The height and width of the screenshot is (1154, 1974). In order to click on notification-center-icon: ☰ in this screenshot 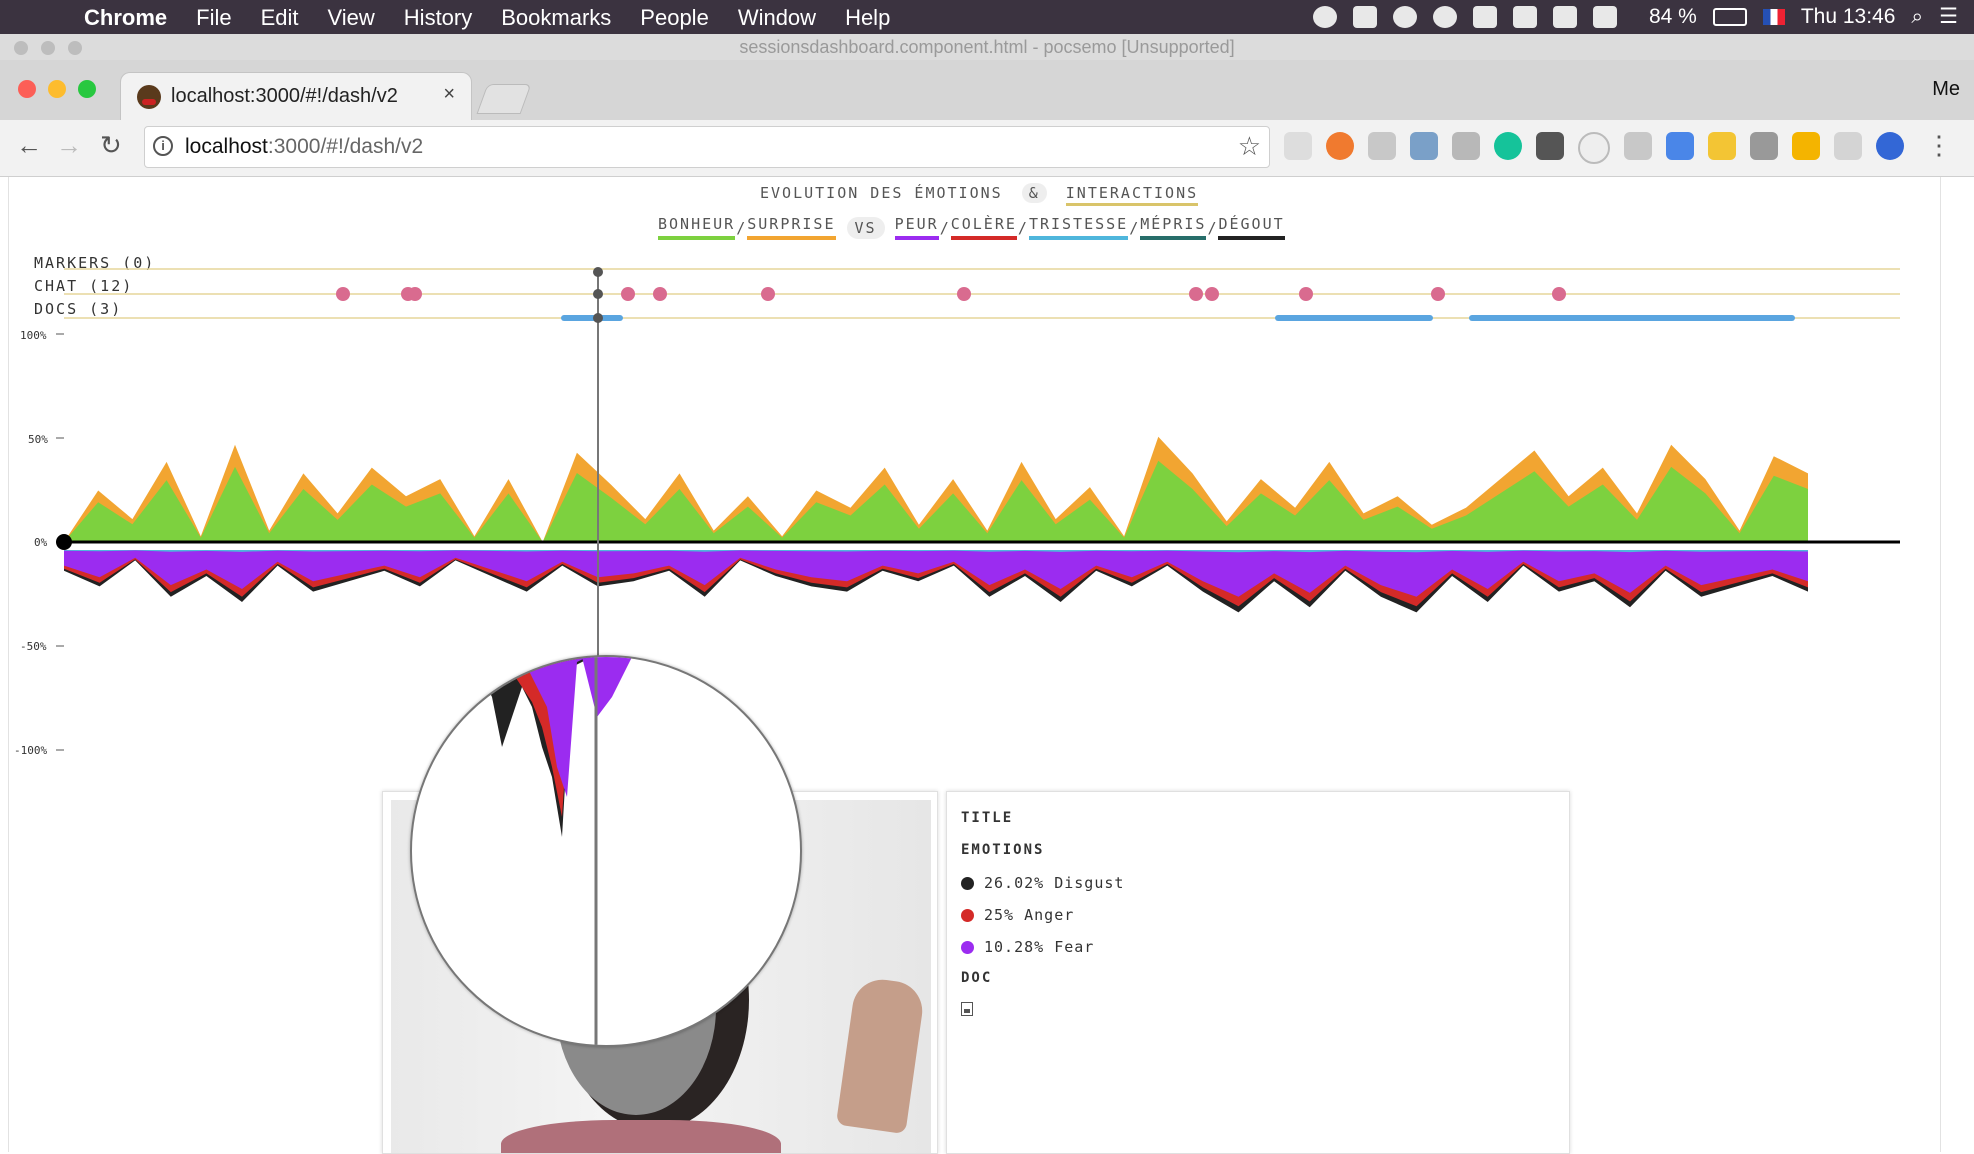, I will do `click(1948, 16)`.